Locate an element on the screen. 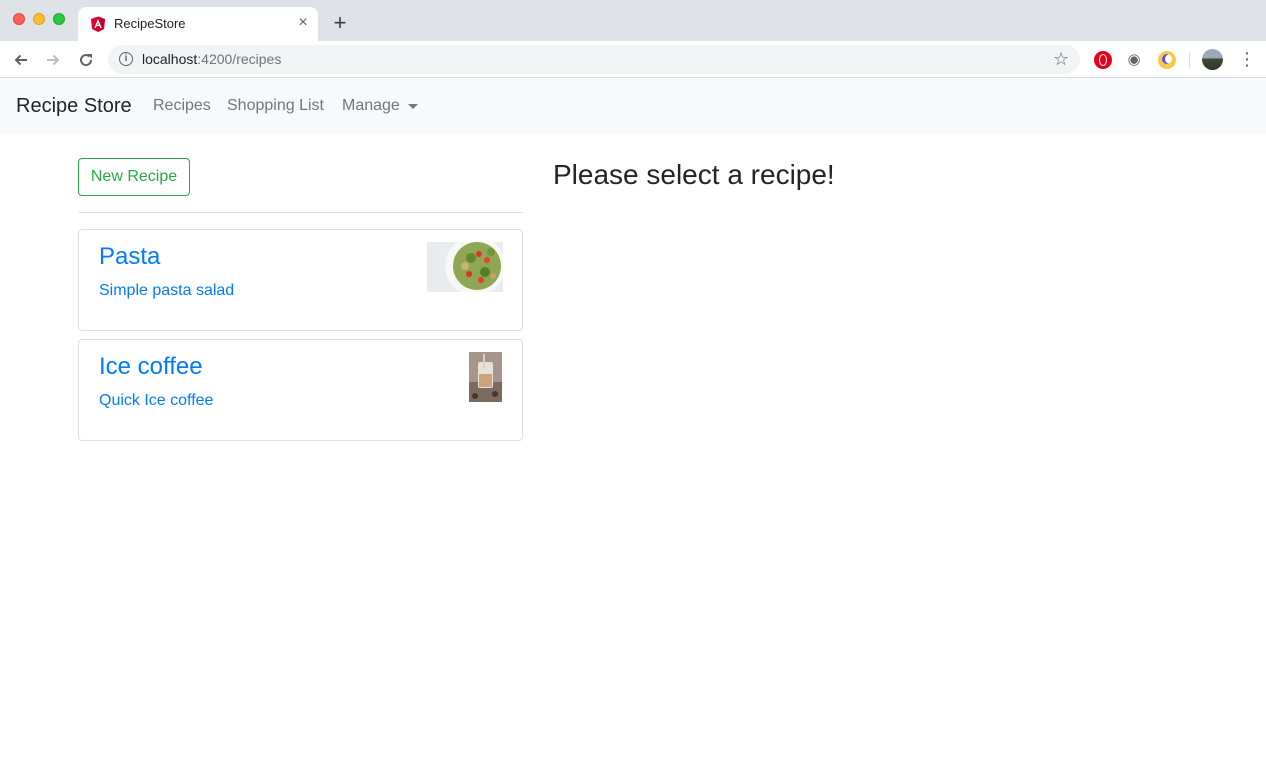 The height and width of the screenshot is (776, 1266). new-recipe-button: New Recipe is located at coordinates (134, 177).